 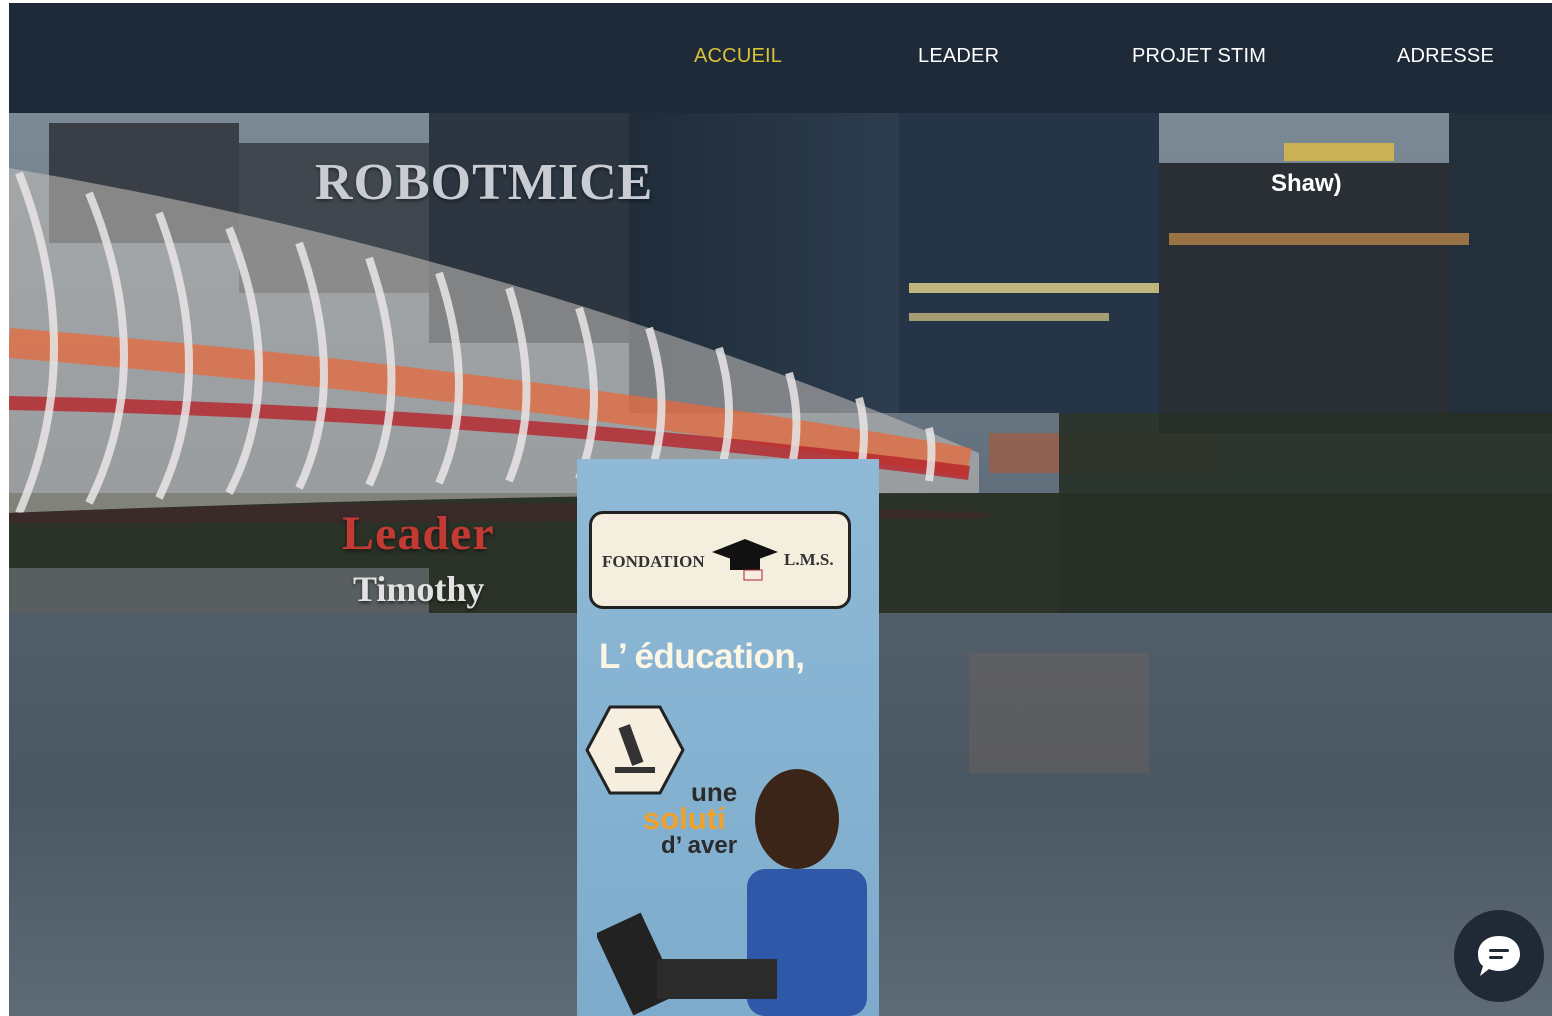 What do you see at coordinates (419, 589) in the screenshot?
I see `leader-name: Timothy` at bounding box center [419, 589].